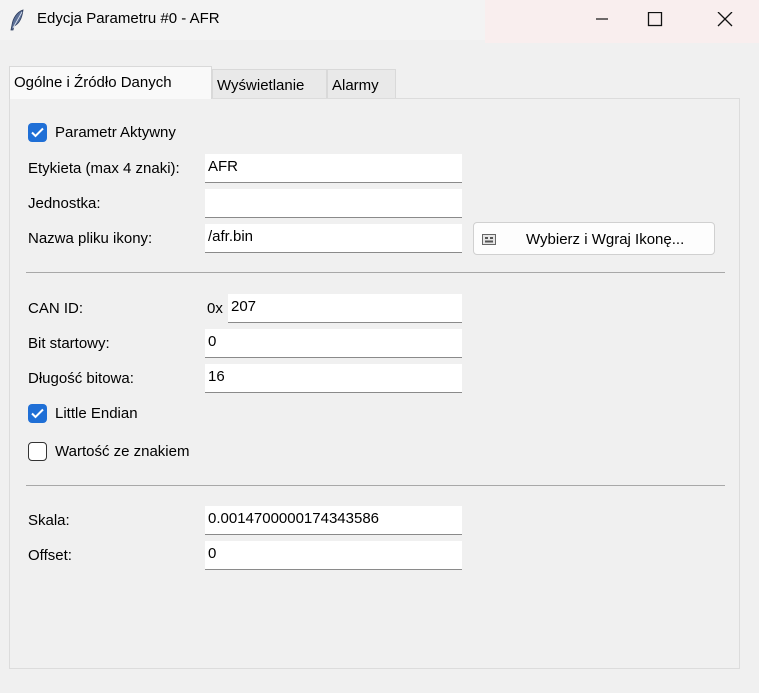 The height and width of the screenshot is (693, 759). I want to click on scale-input: 0.0014700000174343586, so click(333, 520).